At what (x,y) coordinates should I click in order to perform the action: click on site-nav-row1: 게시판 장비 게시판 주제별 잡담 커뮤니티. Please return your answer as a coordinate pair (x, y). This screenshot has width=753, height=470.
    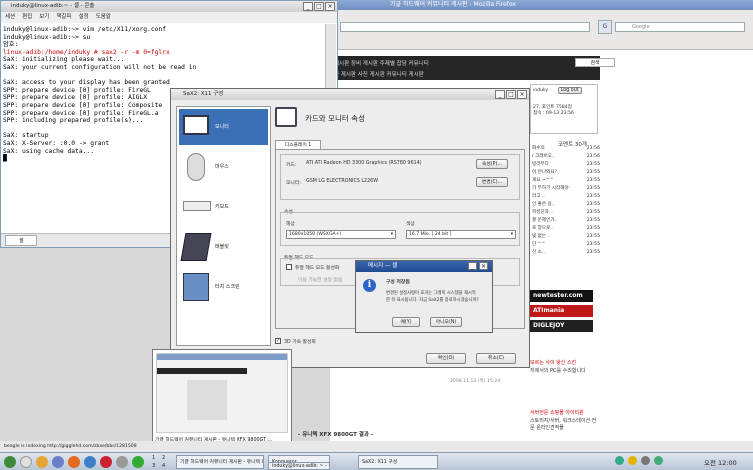
    Looking at the image, I should click on (381, 63).